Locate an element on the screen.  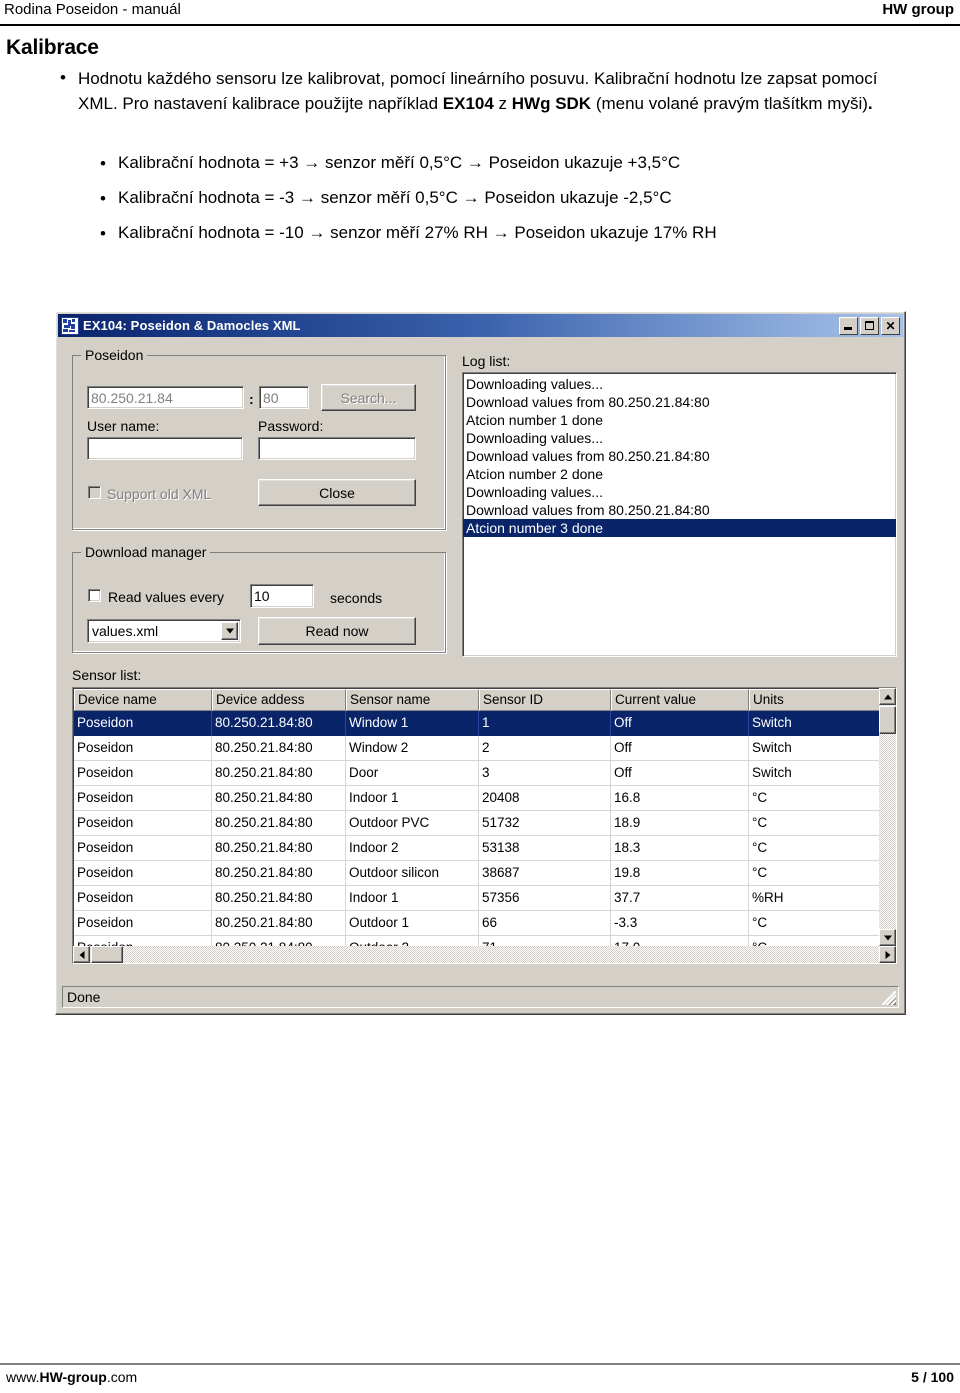
page-title: Kalibrace is located at coordinates (52, 47).